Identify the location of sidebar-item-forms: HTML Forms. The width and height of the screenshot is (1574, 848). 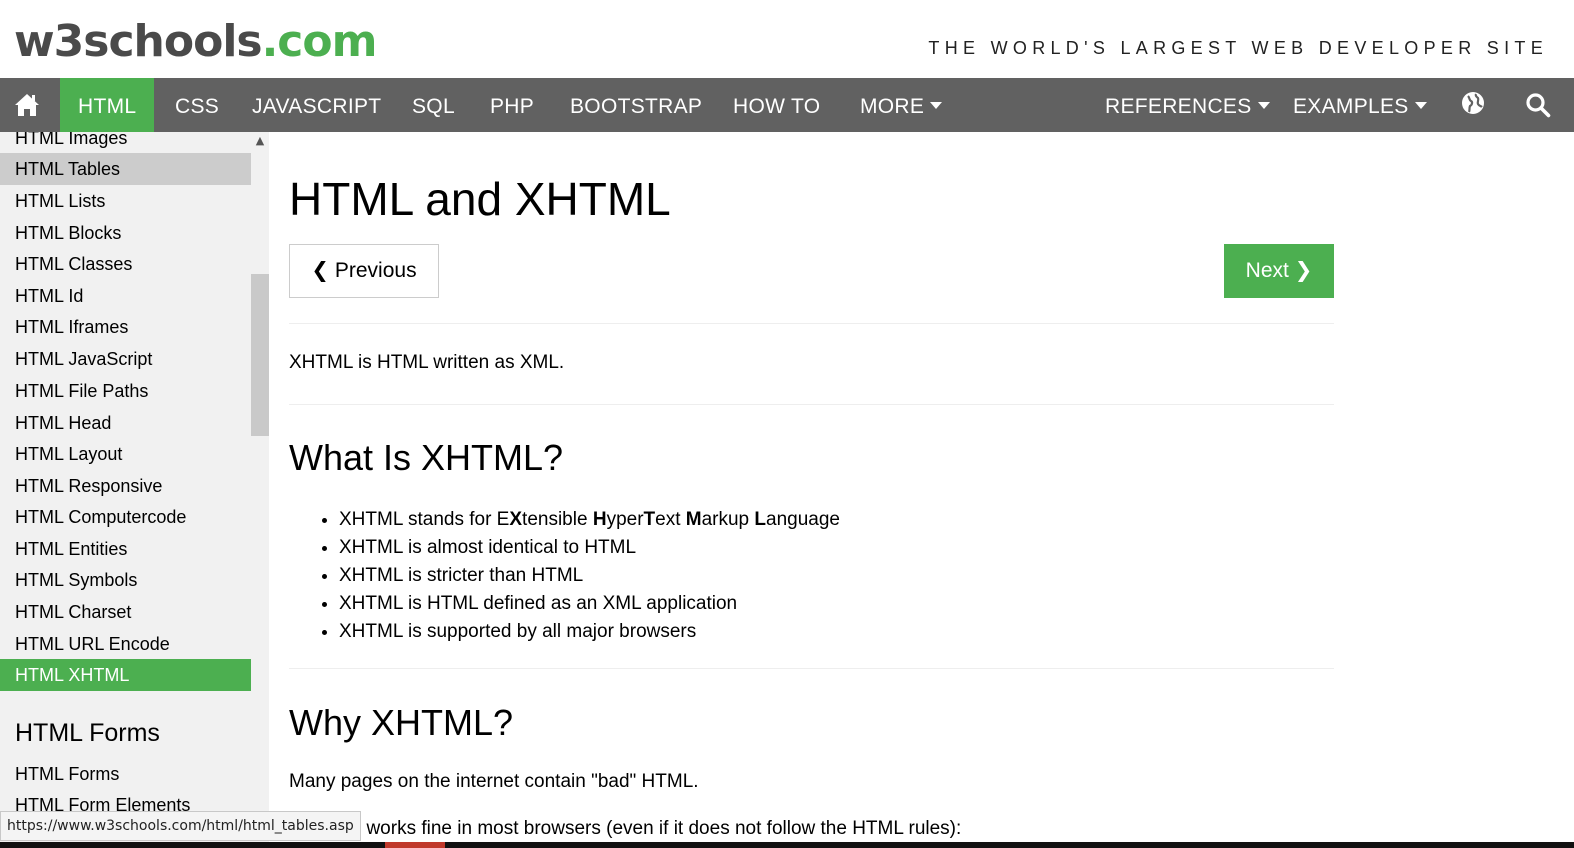
(125, 774).